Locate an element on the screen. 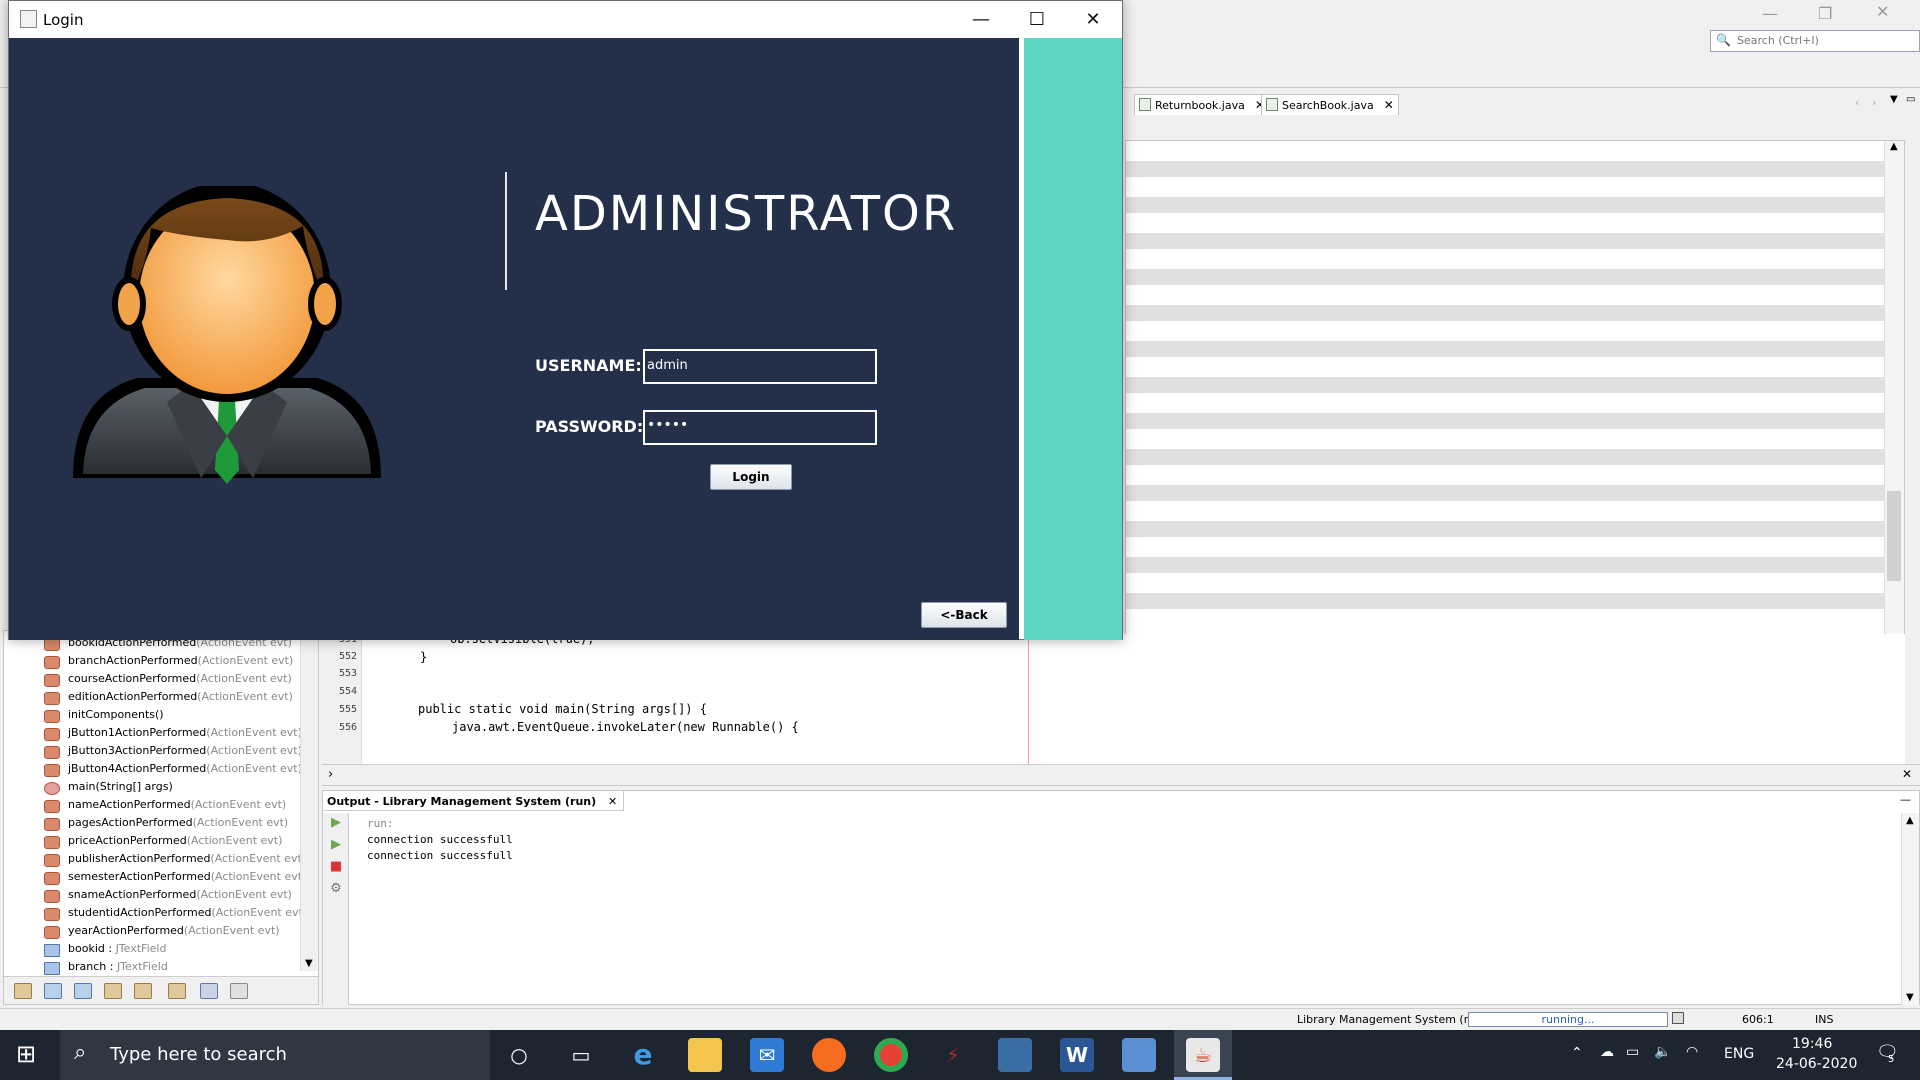 The width and height of the screenshot is (1920, 1080). clock-date: 24-06-2020 is located at coordinates (1816, 1064).